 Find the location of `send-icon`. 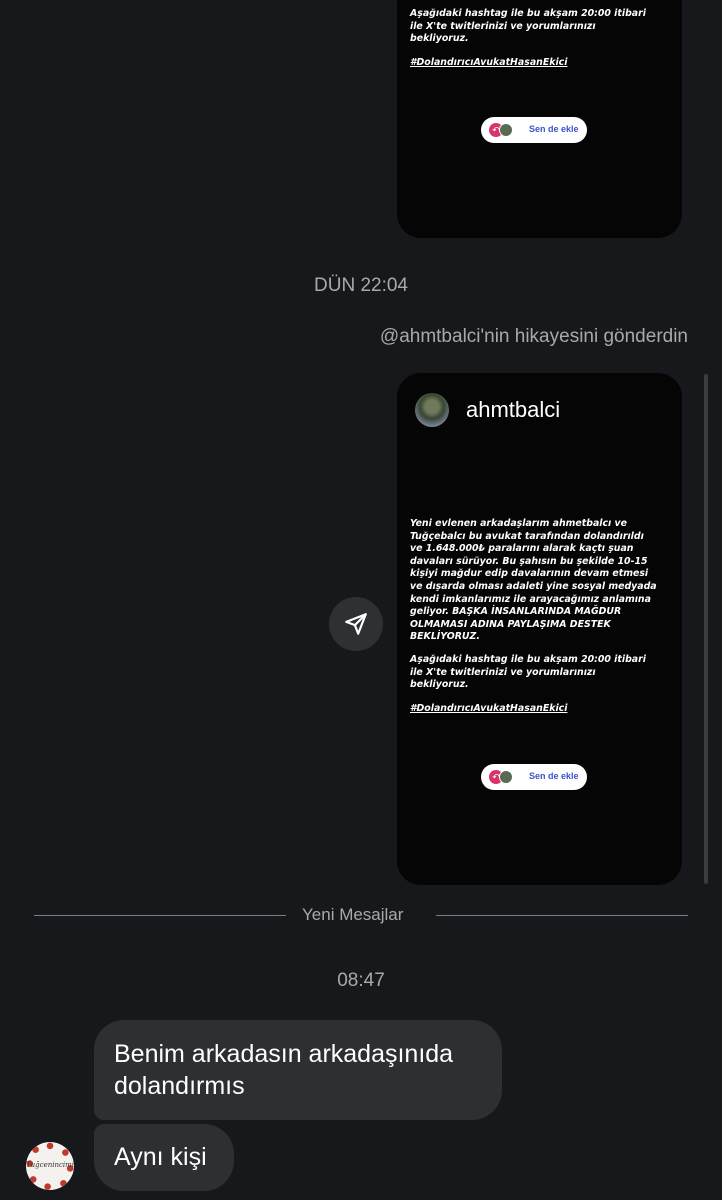

send-icon is located at coordinates (356, 624).